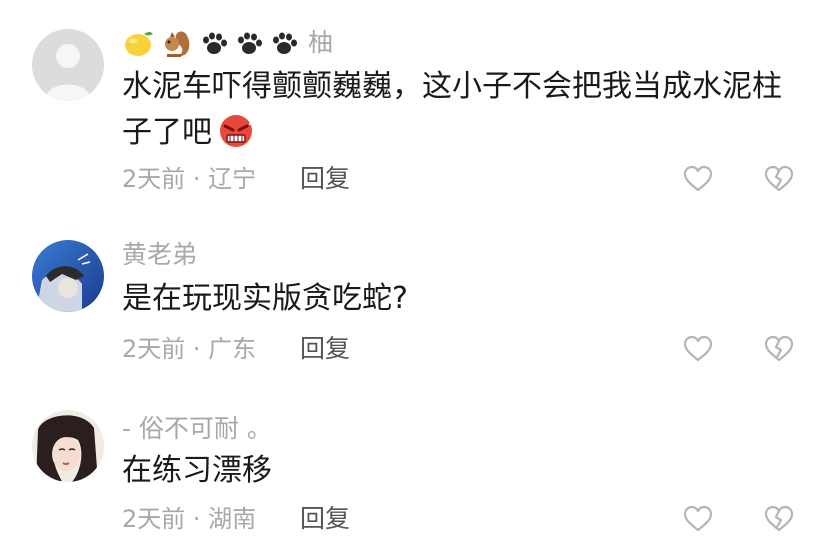  I want to click on comment-text-line: 水泥车吓得颤颤巍巍，这小子不会把我当成水泥柱, so click(452, 86).